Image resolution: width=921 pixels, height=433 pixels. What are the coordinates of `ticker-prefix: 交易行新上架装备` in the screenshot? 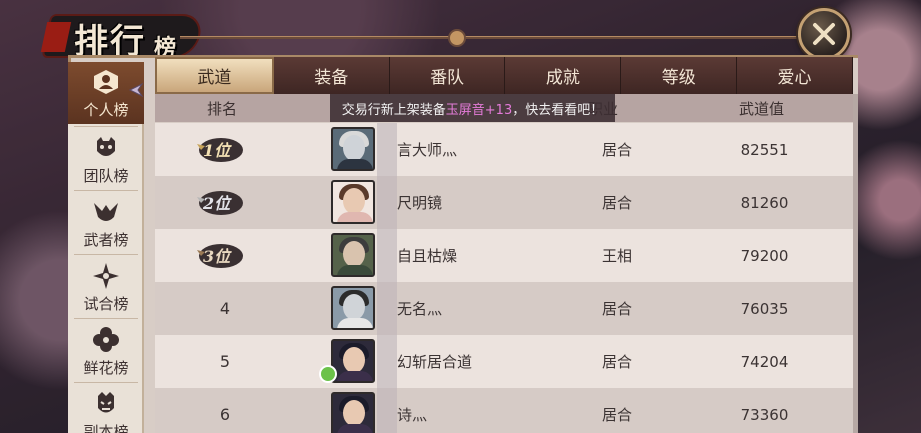 It's located at (393, 110).